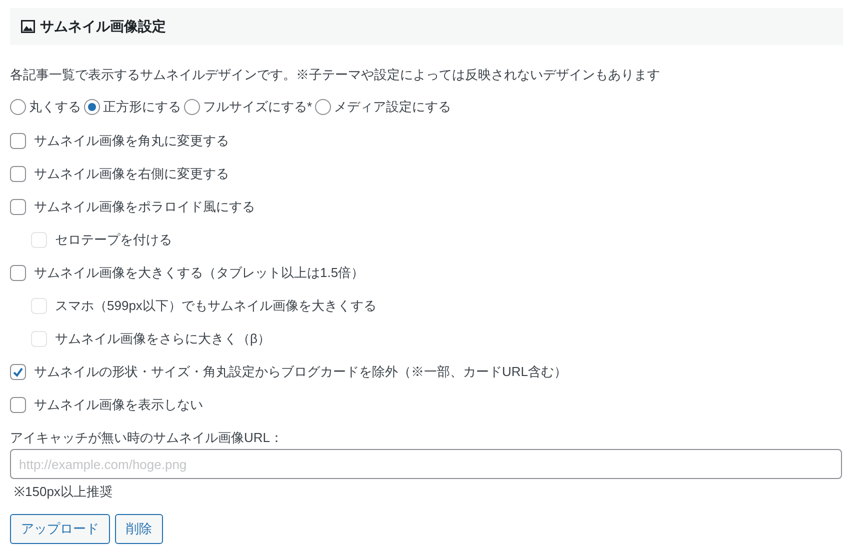  Describe the element at coordinates (335, 75) in the screenshot. I see `description: 各記事一覧で表示するサムネイルデザインです。※子テーマや設定によっては反映されないデザインもあります` at that location.